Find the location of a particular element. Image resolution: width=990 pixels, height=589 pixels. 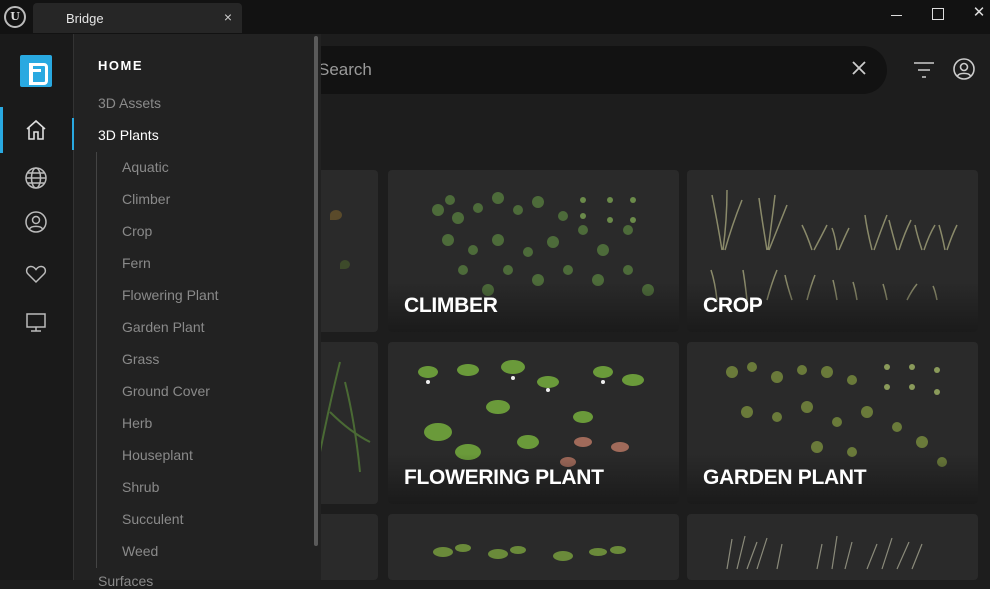

search-input: Search is located at coordinates (345, 70).